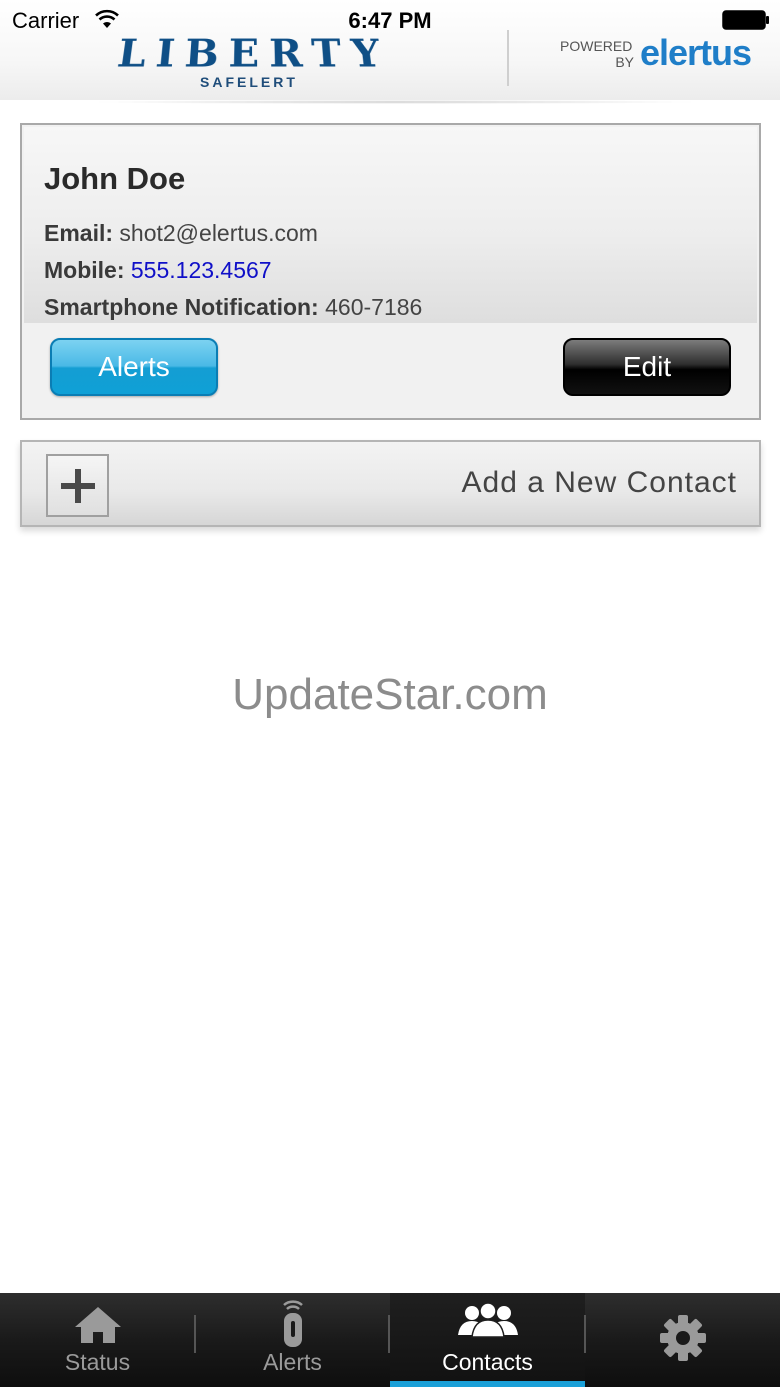 This screenshot has height=1387, width=780. I want to click on status-time: 6:47 PM, so click(390, 20).